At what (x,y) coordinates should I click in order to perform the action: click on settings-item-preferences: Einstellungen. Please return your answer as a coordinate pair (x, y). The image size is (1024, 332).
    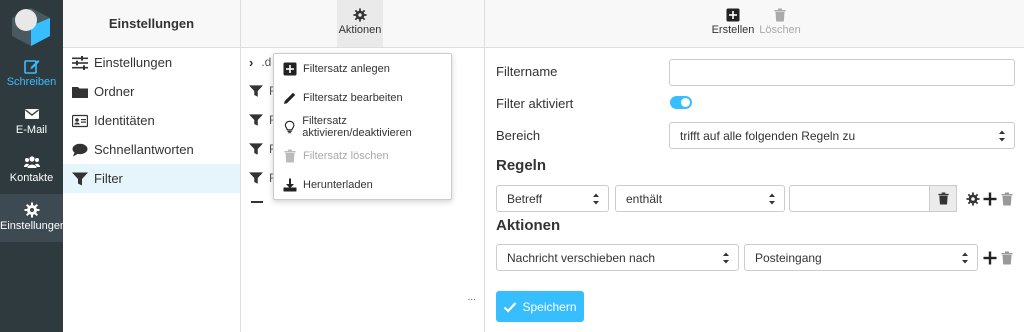
    Looking at the image, I should click on (151, 62).